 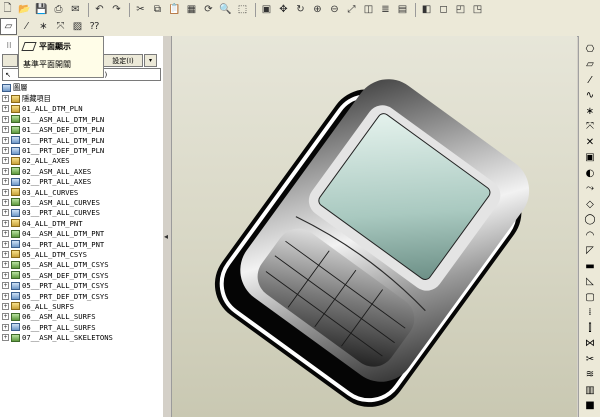 I want to click on show-button, so click(x=10, y=60).